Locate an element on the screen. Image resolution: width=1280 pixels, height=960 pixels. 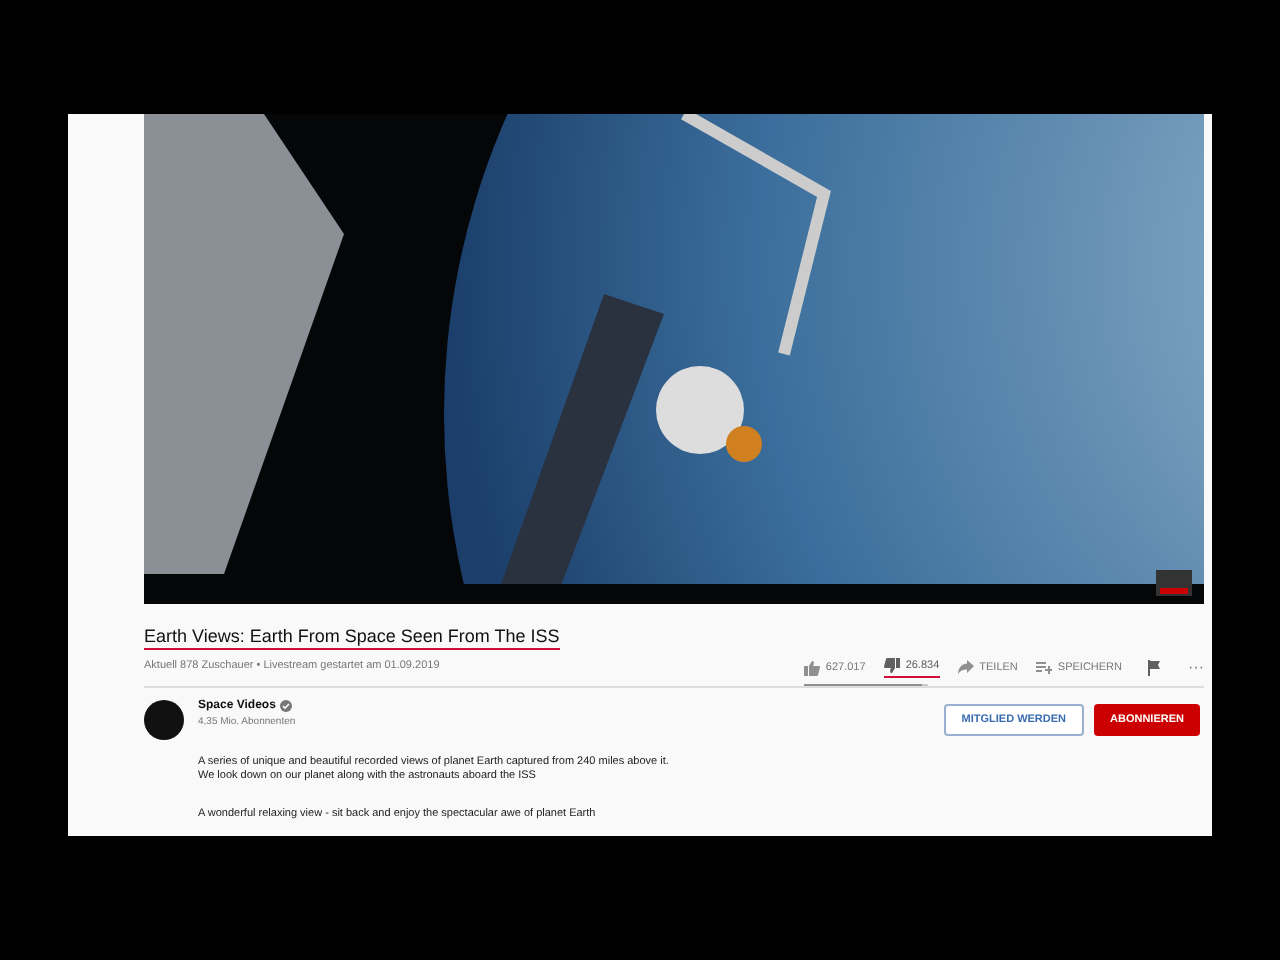
channel-avatar is located at coordinates (164, 720).